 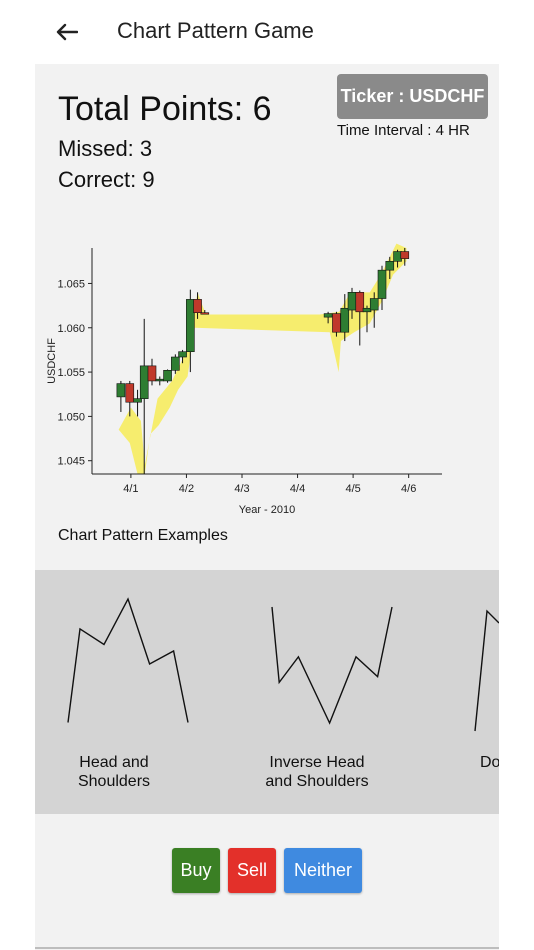 I want to click on page-title: Chart Pattern Game, so click(x=215, y=30).